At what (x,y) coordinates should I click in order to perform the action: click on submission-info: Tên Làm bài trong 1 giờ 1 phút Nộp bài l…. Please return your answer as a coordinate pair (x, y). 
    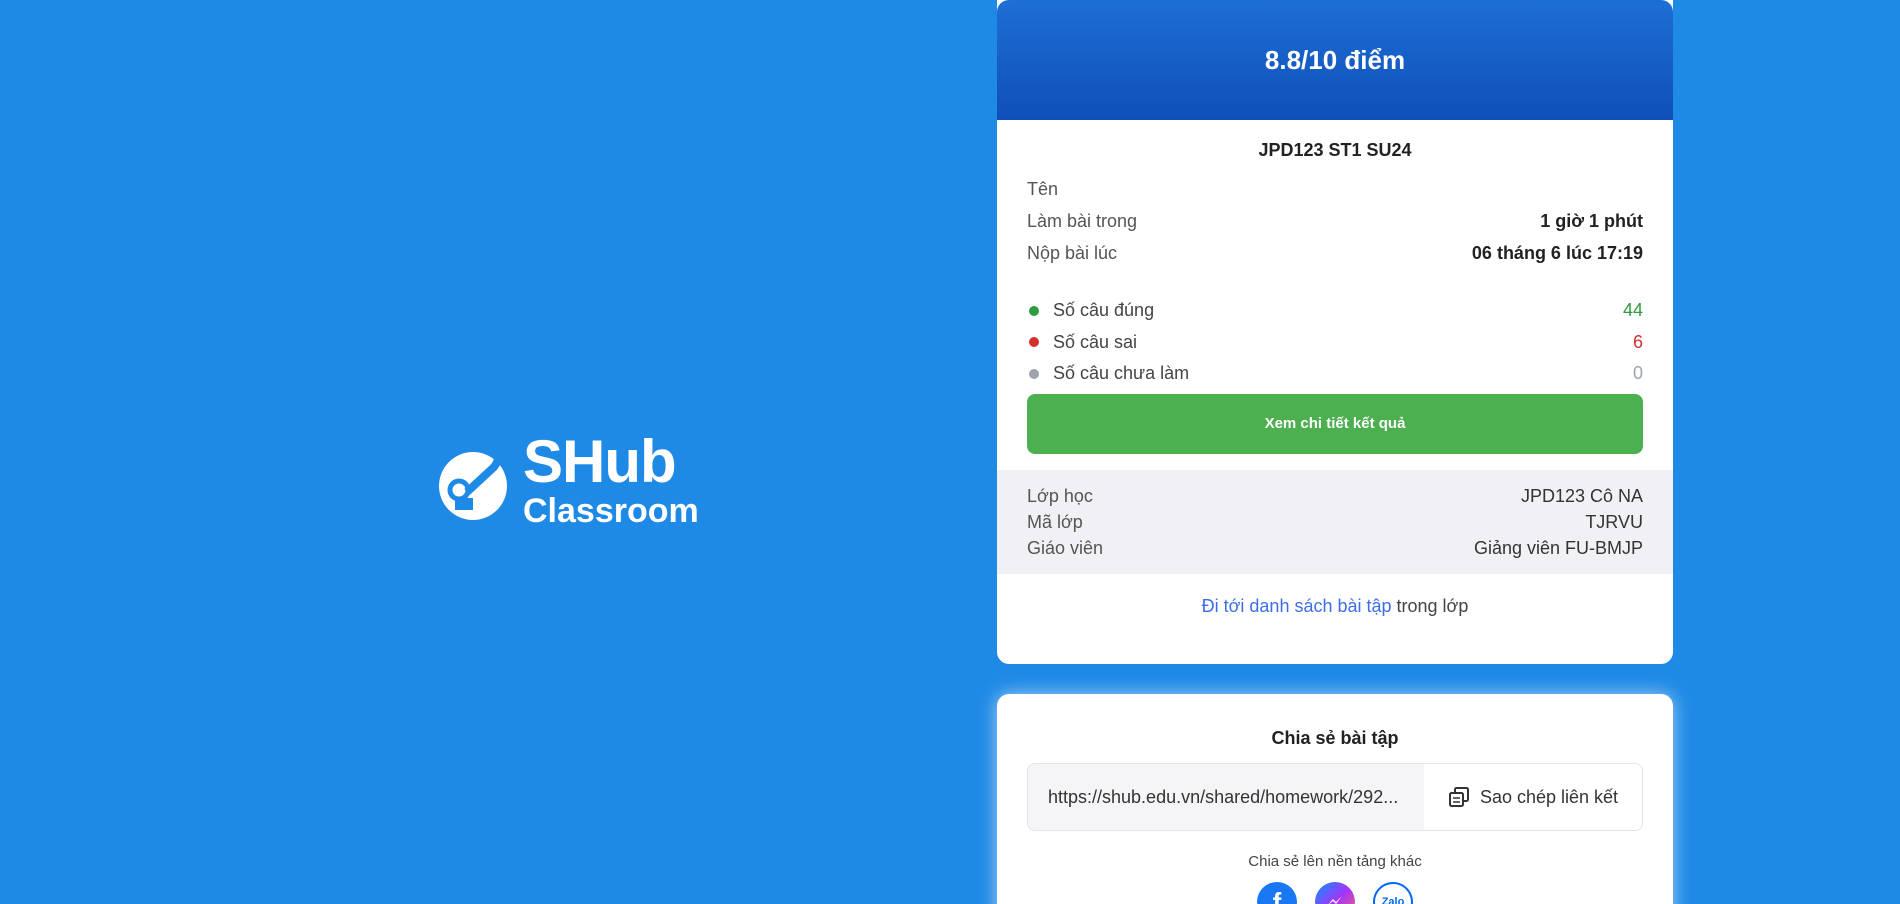
    Looking at the image, I should click on (1335, 221).